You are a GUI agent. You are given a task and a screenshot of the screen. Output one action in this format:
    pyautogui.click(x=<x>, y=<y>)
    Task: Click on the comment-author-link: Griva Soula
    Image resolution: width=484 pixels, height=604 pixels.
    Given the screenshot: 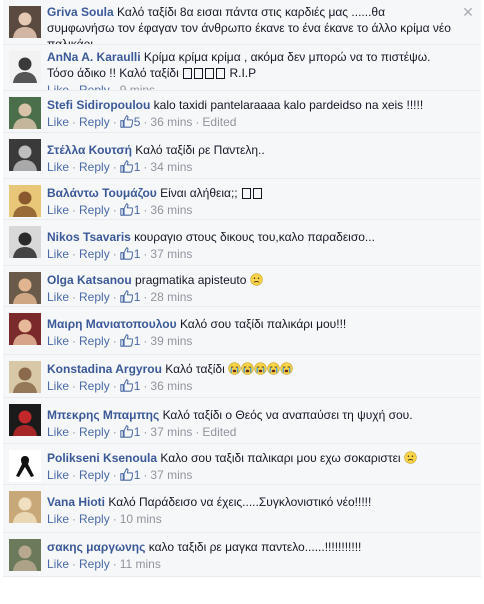 What is the action you would take?
    pyautogui.click(x=80, y=12)
    